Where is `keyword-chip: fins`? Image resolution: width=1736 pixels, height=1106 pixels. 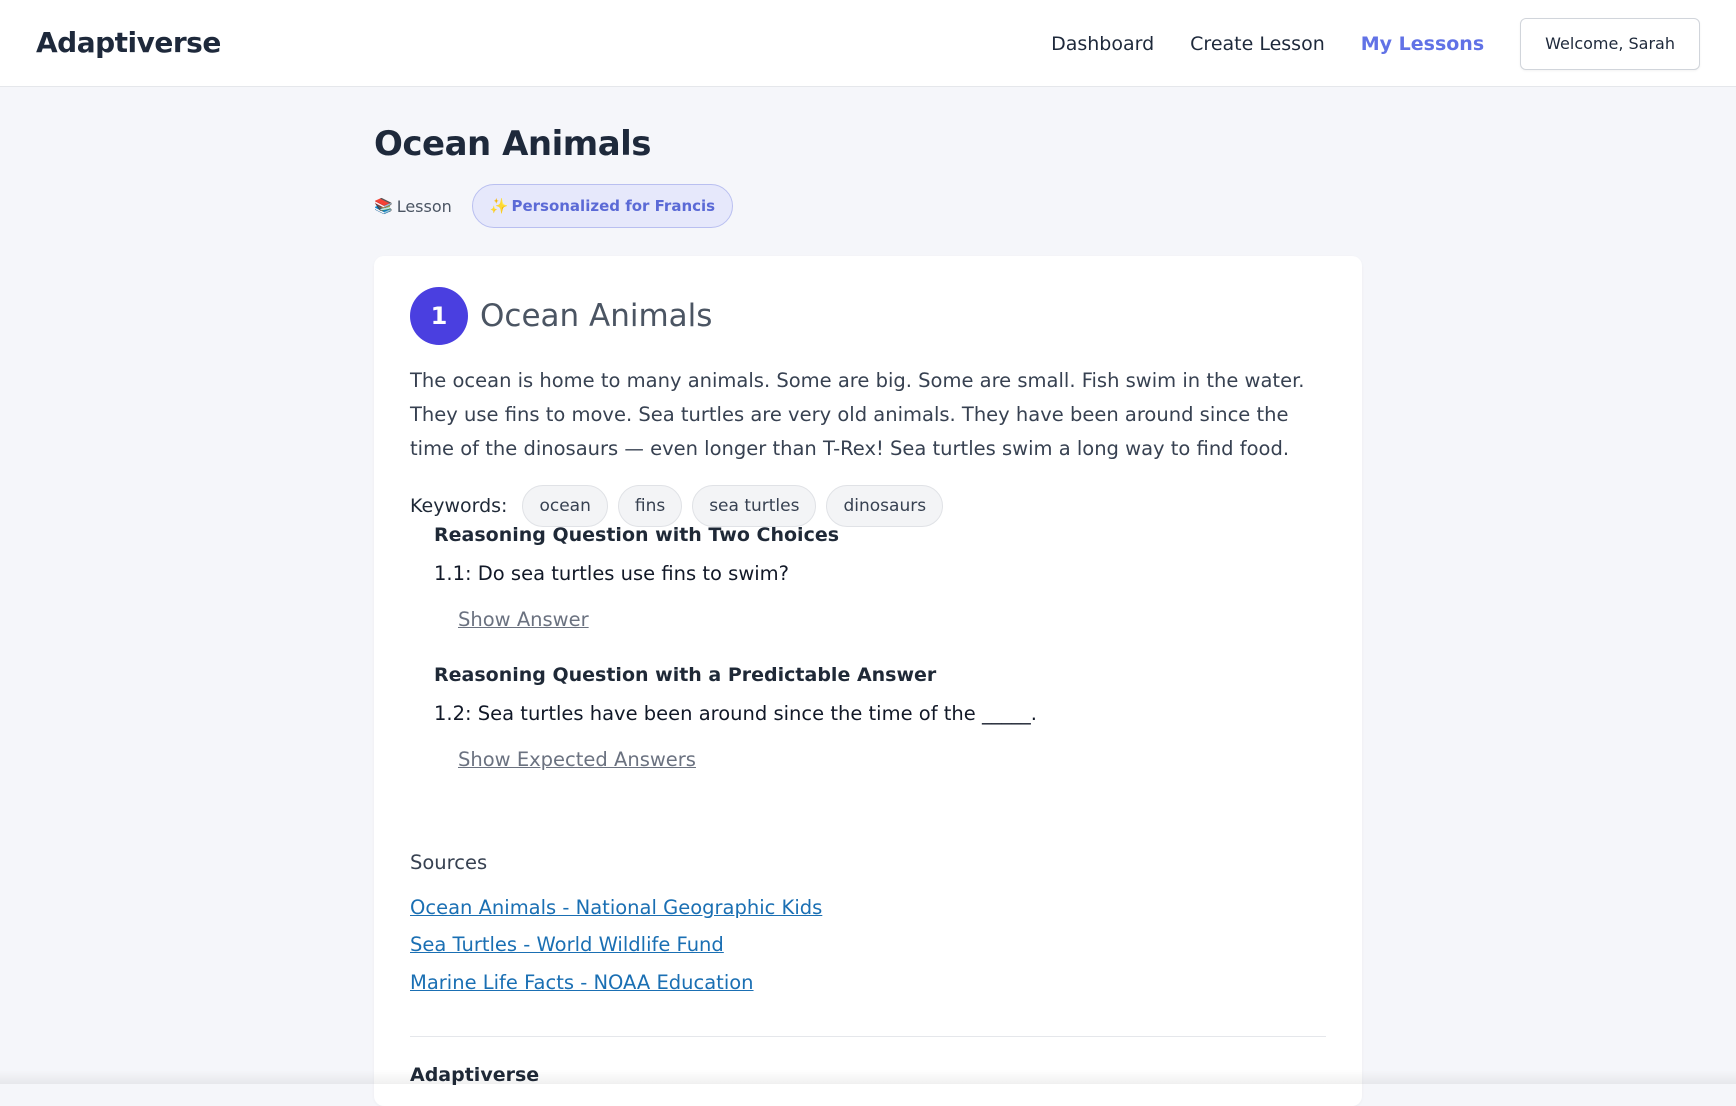 keyword-chip: fins is located at coordinates (650, 506).